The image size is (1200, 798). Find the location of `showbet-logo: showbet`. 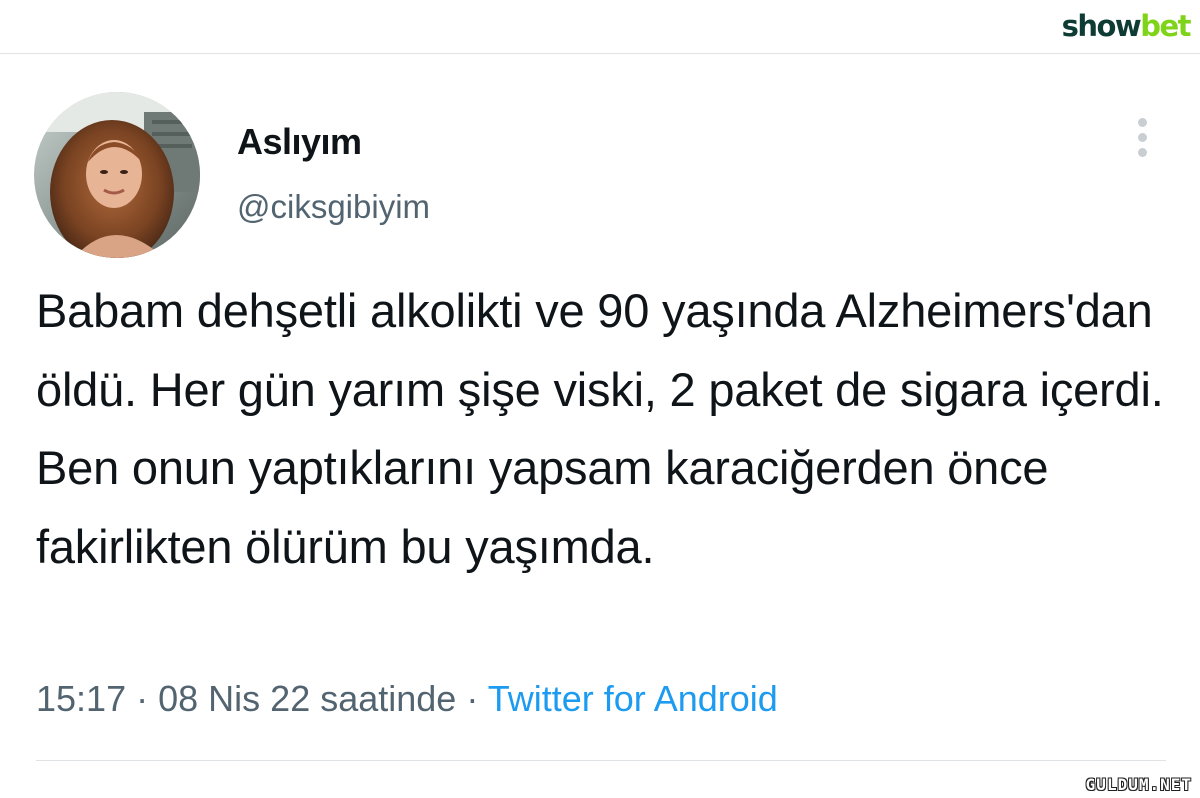

showbet-logo: showbet is located at coordinates (1126, 26).